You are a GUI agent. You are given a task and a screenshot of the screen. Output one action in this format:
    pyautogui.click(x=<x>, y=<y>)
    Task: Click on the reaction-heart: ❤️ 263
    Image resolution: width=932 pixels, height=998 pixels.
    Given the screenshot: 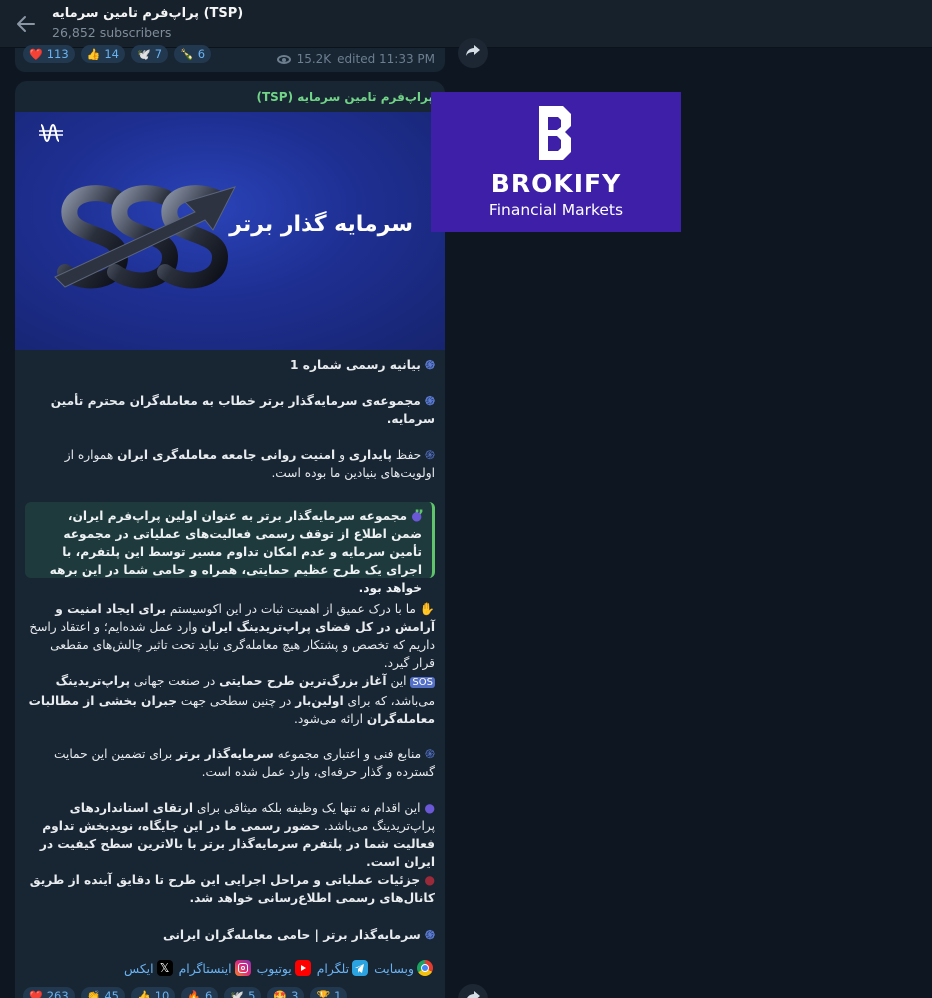 What is the action you would take?
    pyautogui.click(x=49, y=992)
    